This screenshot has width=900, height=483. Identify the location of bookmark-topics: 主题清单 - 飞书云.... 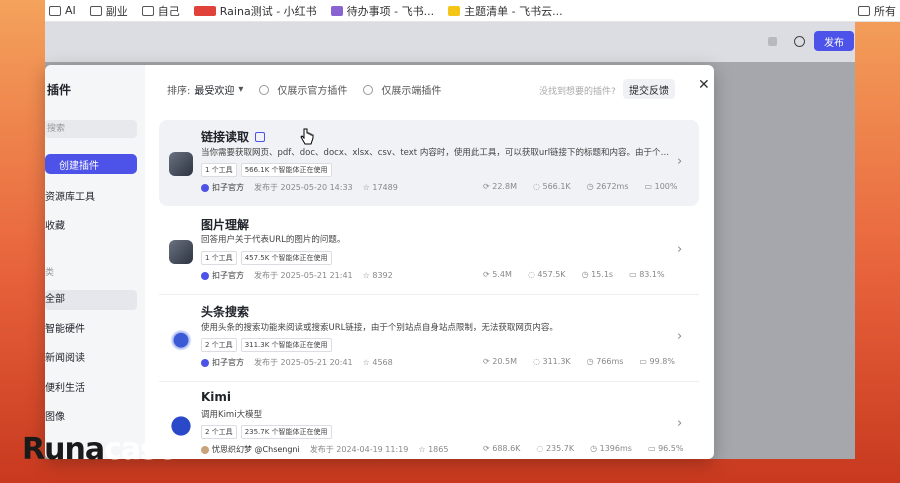
(505, 11).